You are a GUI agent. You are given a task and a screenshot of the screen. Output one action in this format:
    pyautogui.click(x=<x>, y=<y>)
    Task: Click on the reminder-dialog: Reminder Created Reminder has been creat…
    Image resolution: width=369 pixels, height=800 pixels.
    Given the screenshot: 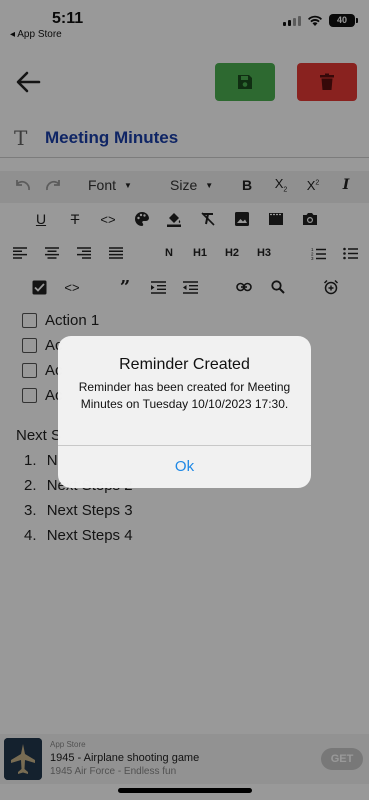 What is the action you would take?
    pyautogui.click(x=184, y=412)
    